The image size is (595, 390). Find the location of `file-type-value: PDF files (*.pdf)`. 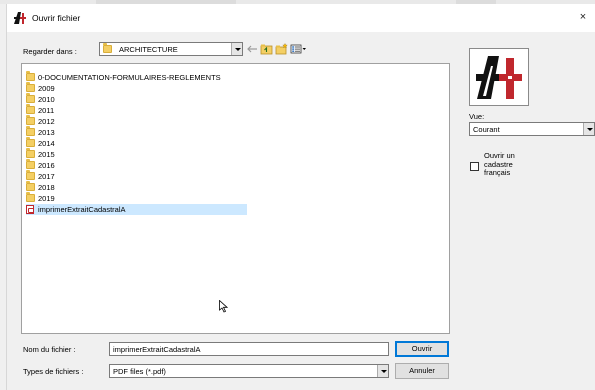

file-type-value: PDF files (*.pdf) is located at coordinates (139, 371).